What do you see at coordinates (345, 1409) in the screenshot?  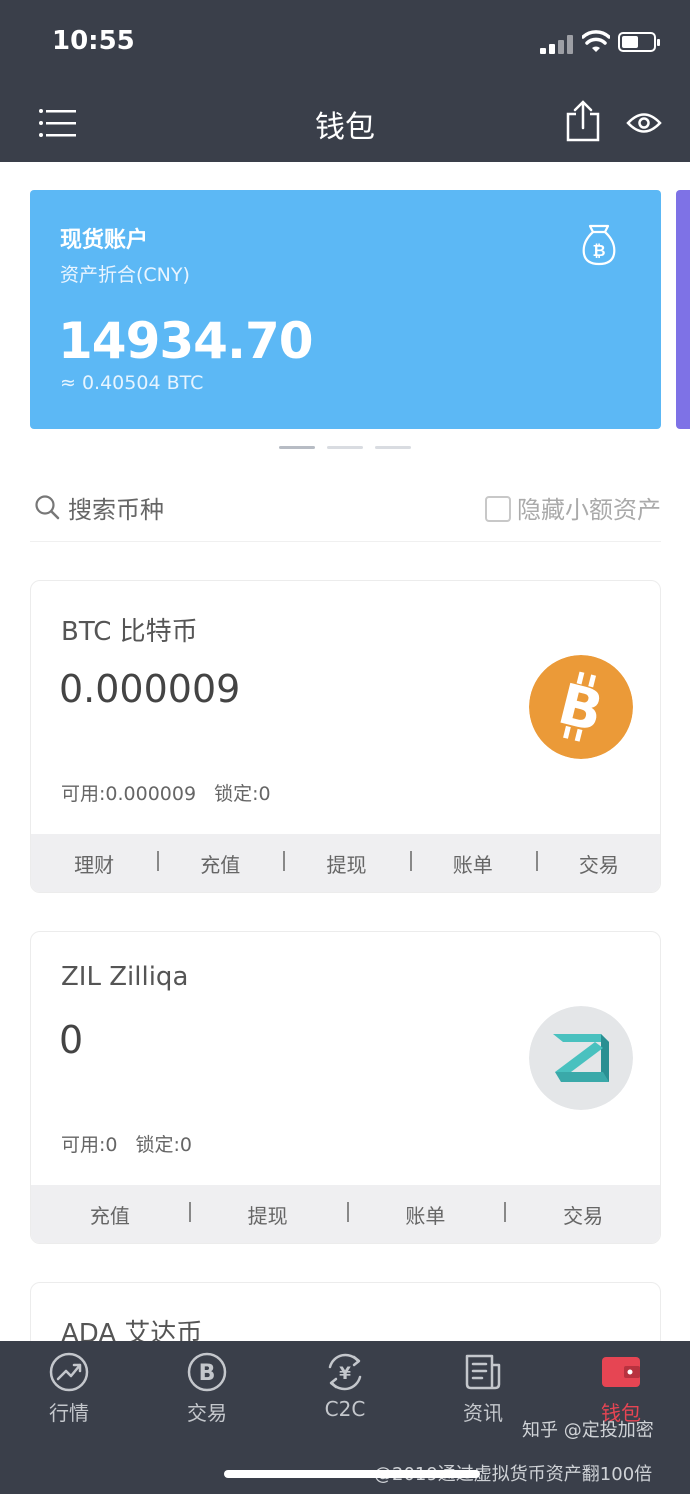 I see `tab-label: C2C` at bounding box center [345, 1409].